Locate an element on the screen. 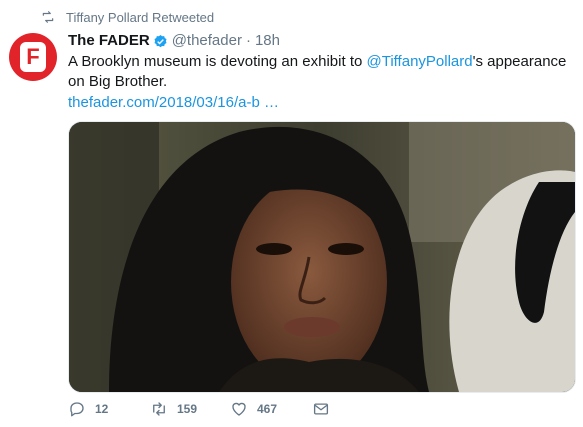 The height and width of the screenshot is (427, 583). author-name: The FADER is located at coordinates (109, 41).